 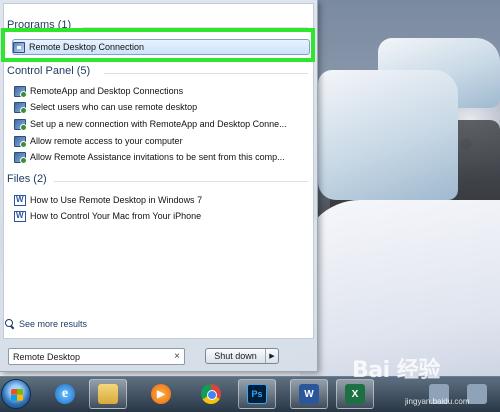 I want to click on result-file-control-mac-iphone: How to Control Your Mac from Your iPhone, so click(x=160, y=216).